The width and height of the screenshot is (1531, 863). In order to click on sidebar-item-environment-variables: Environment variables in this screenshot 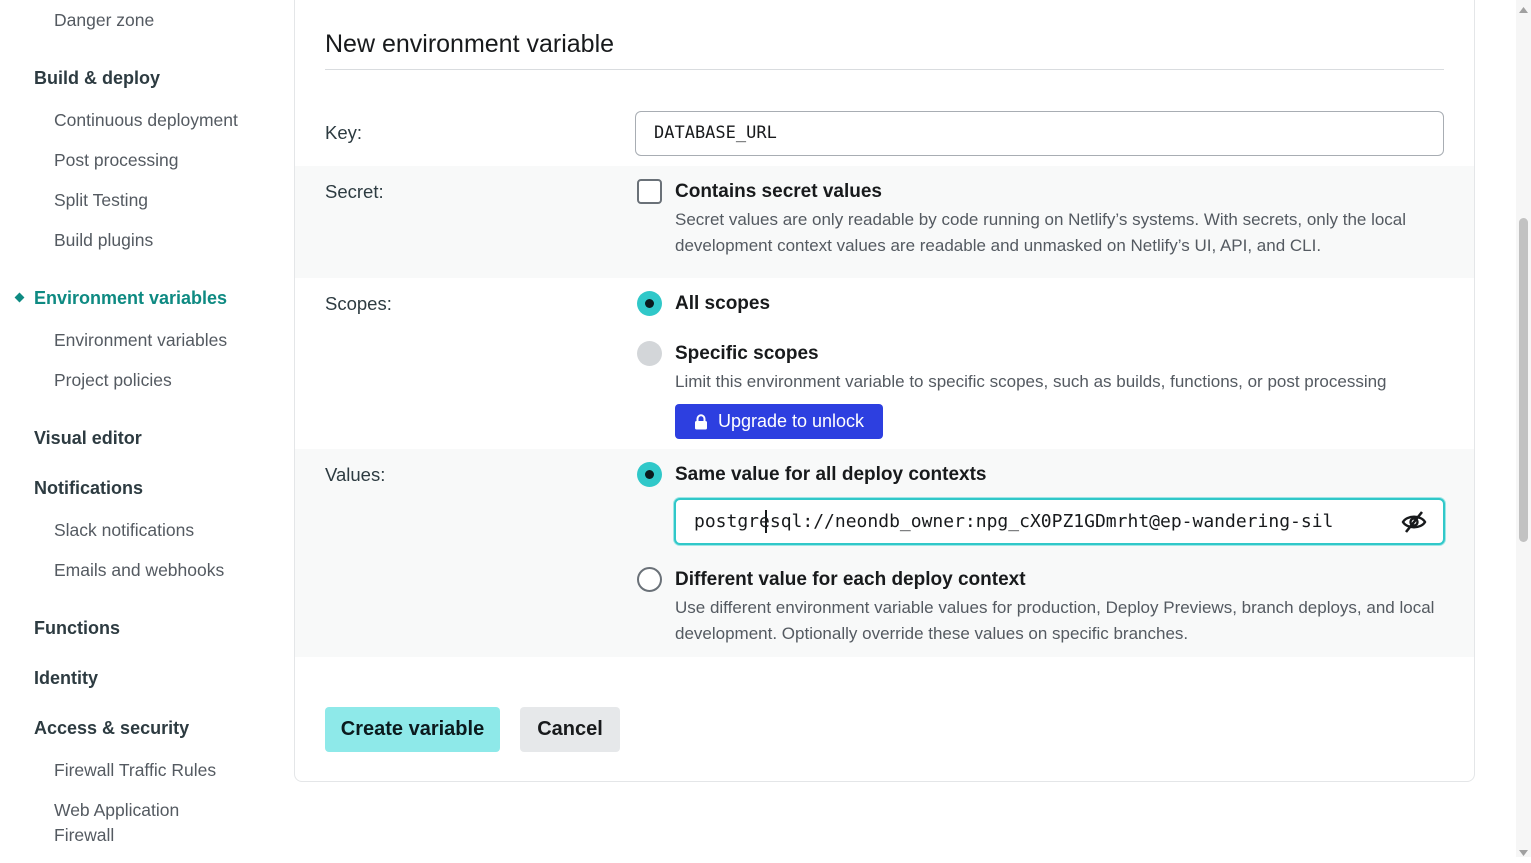, I will do `click(140, 340)`.